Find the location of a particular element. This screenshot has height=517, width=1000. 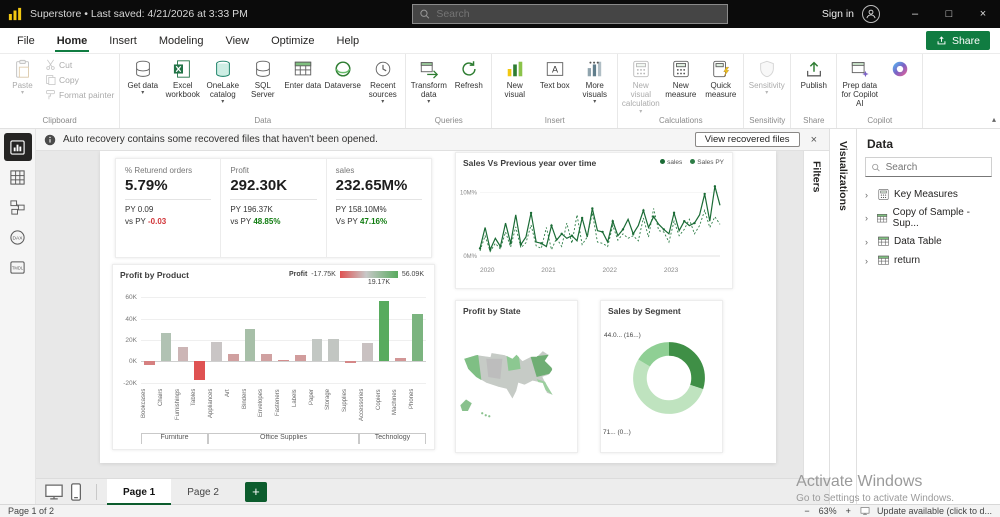

filters-pane-collapsed: Filters is located at coordinates (816, 314).